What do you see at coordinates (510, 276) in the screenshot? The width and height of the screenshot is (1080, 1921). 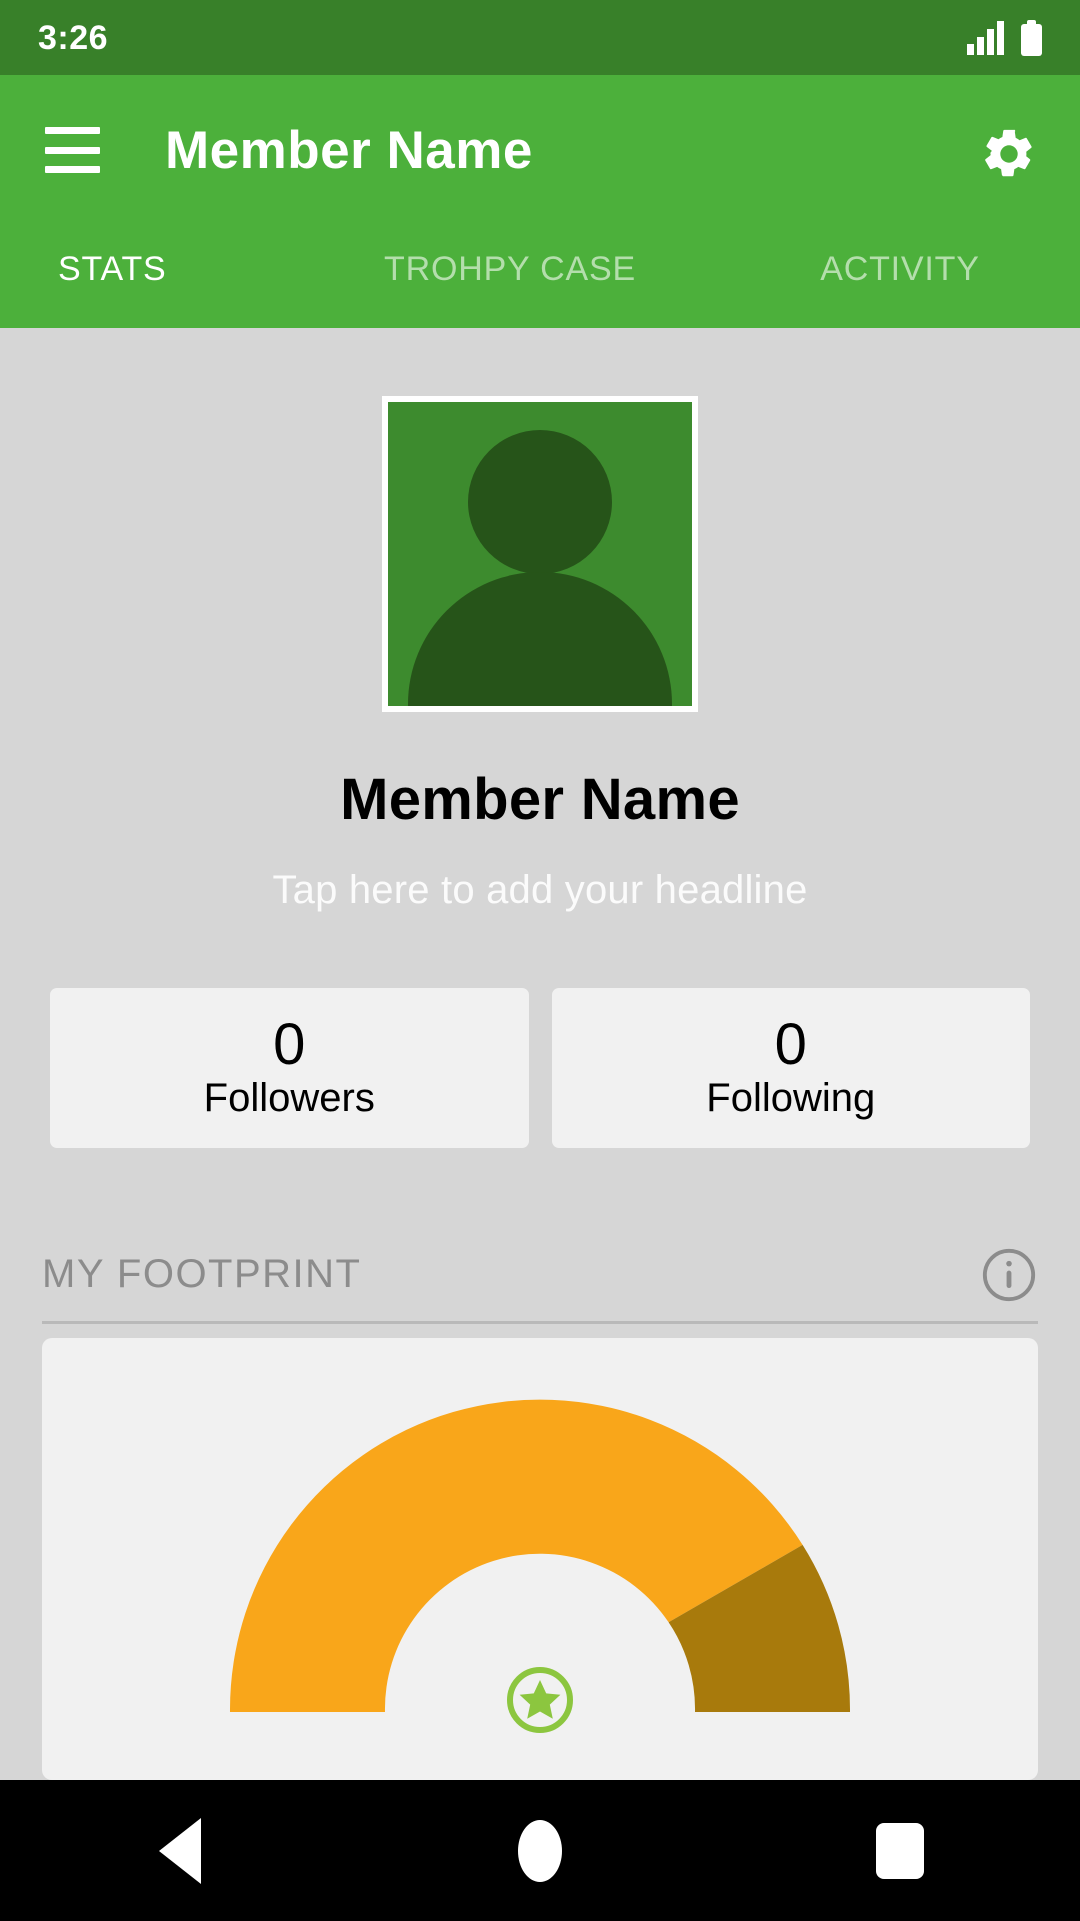 I see `tab-trophy-case: TROHPY CASE` at bounding box center [510, 276].